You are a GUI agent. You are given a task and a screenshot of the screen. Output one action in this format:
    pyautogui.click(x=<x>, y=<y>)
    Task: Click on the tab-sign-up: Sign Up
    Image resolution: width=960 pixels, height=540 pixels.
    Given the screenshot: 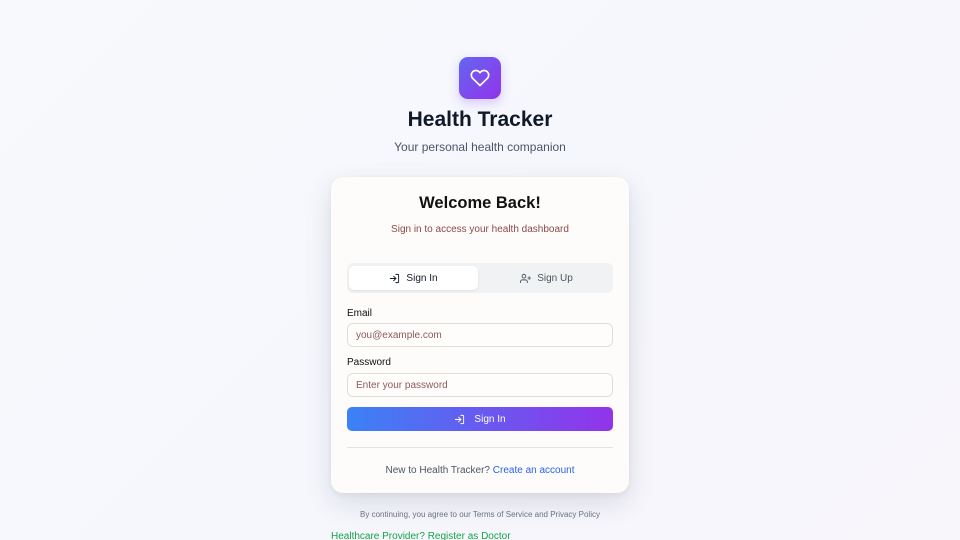 What is the action you would take?
    pyautogui.click(x=546, y=278)
    